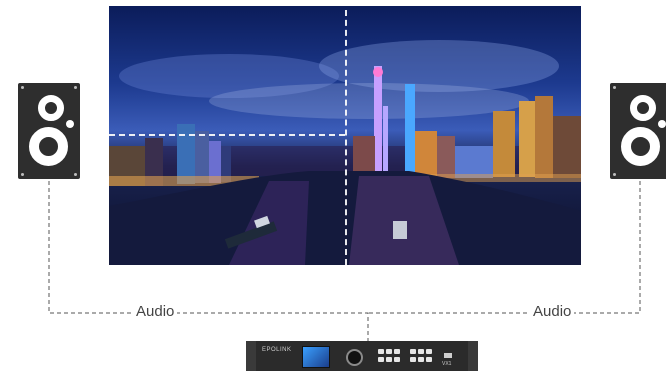  What do you see at coordinates (251, 356) in the screenshot?
I see `rack-ear-left` at bounding box center [251, 356].